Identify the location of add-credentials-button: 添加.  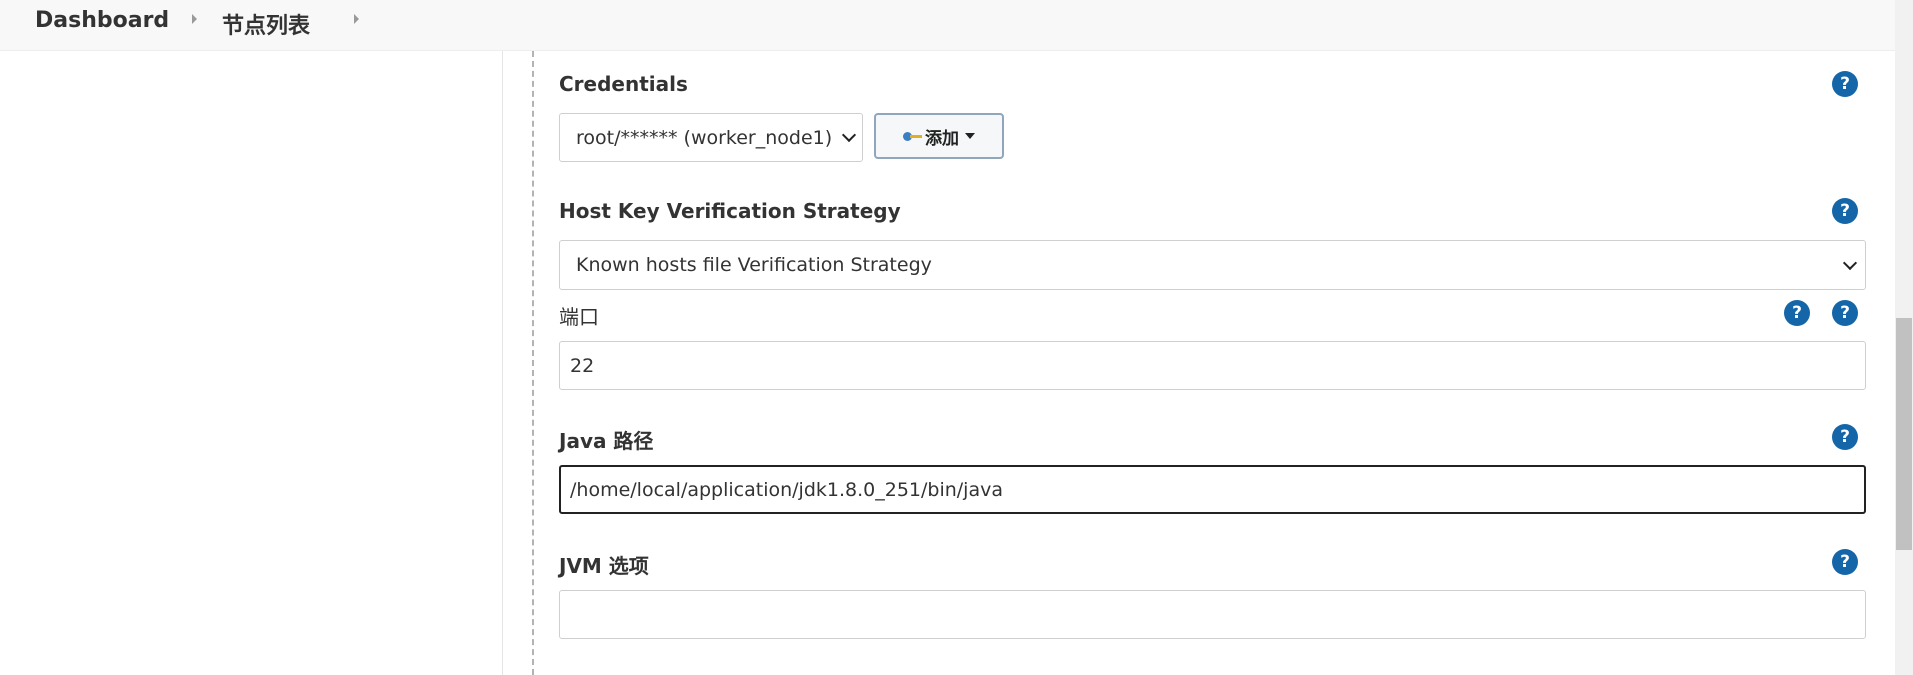
(939, 136).